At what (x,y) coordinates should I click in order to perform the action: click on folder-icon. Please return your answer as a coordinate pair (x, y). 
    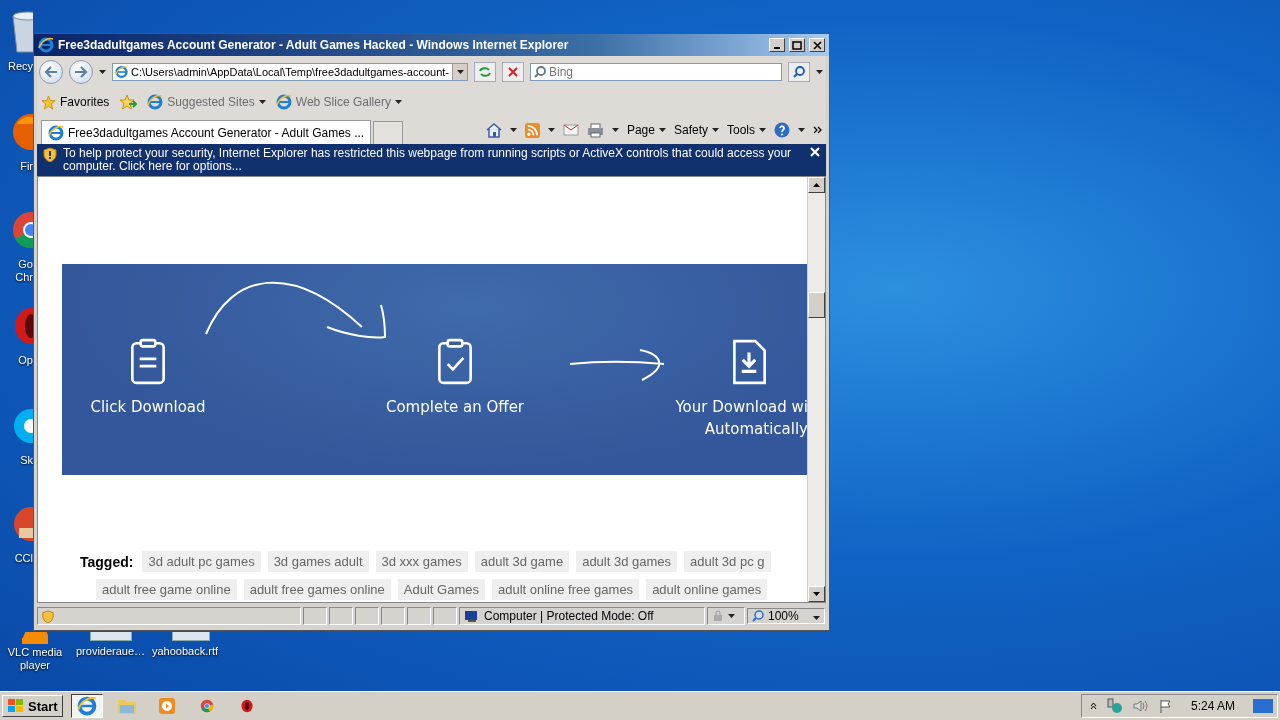
    Looking at the image, I should click on (126, 706).